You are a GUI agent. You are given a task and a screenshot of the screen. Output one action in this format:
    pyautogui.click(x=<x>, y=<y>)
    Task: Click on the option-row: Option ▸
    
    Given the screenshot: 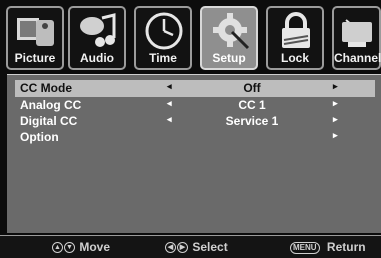 What is the action you would take?
    pyautogui.click(x=195, y=137)
    